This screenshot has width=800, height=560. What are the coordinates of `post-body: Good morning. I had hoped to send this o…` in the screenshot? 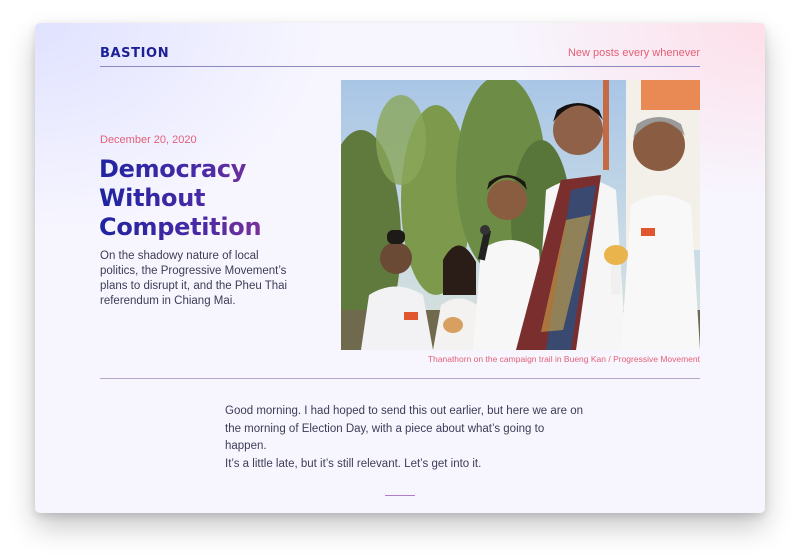 It's located at (405, 438).